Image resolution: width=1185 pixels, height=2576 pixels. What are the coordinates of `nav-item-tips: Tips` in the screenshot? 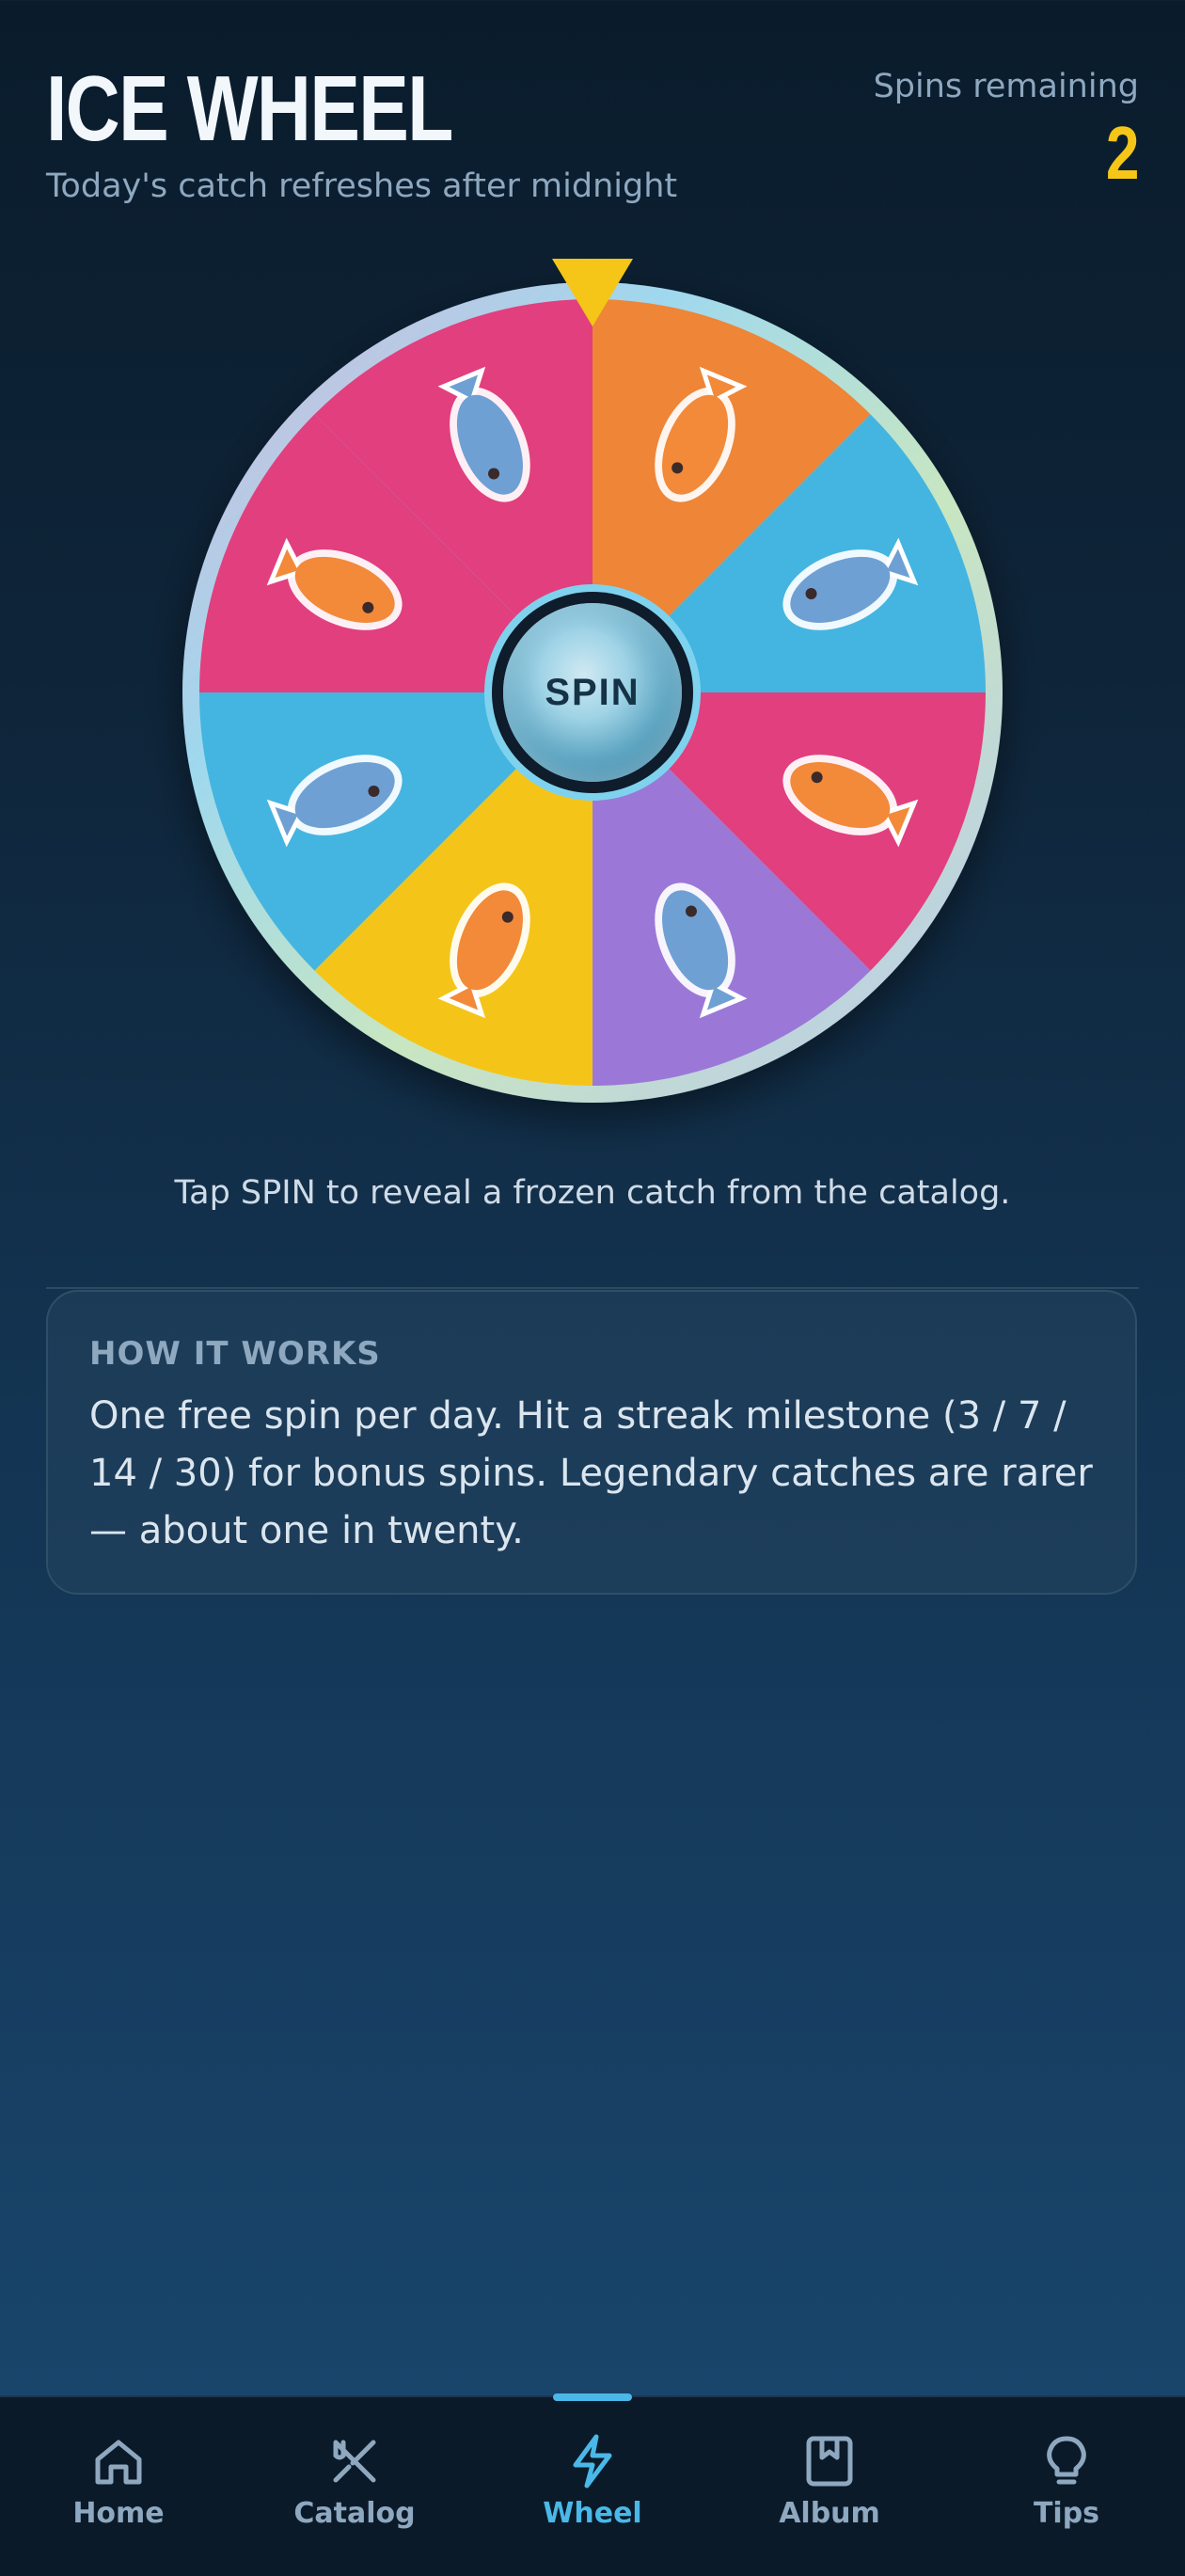 It's located at (1066, 2487).